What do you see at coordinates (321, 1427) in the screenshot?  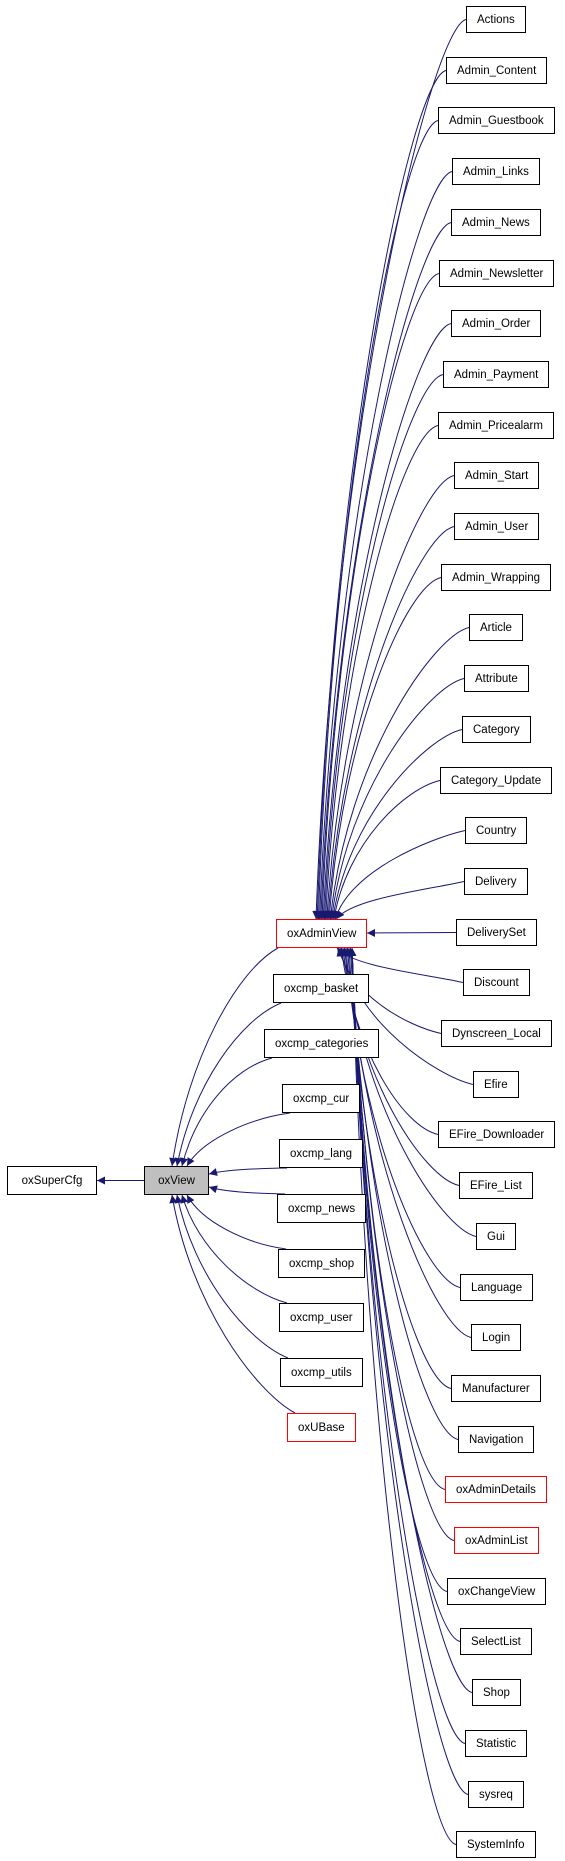 I see `class-node-oxubase: oxUBase` at bounding box center [321, 1427].